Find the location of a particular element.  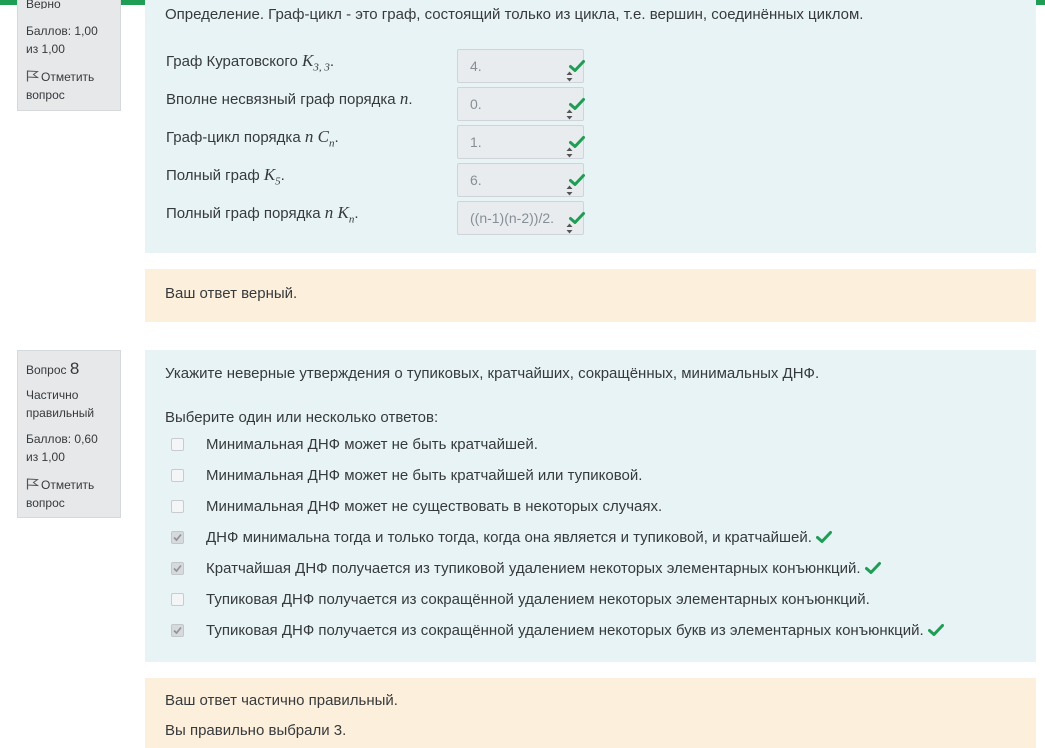

math-expression: n Kn is located at coordinates (339, 214).